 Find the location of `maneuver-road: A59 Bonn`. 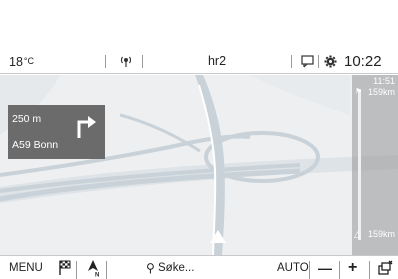

maneuver-road: A59 Bonn is located at coordinates (35, 145).